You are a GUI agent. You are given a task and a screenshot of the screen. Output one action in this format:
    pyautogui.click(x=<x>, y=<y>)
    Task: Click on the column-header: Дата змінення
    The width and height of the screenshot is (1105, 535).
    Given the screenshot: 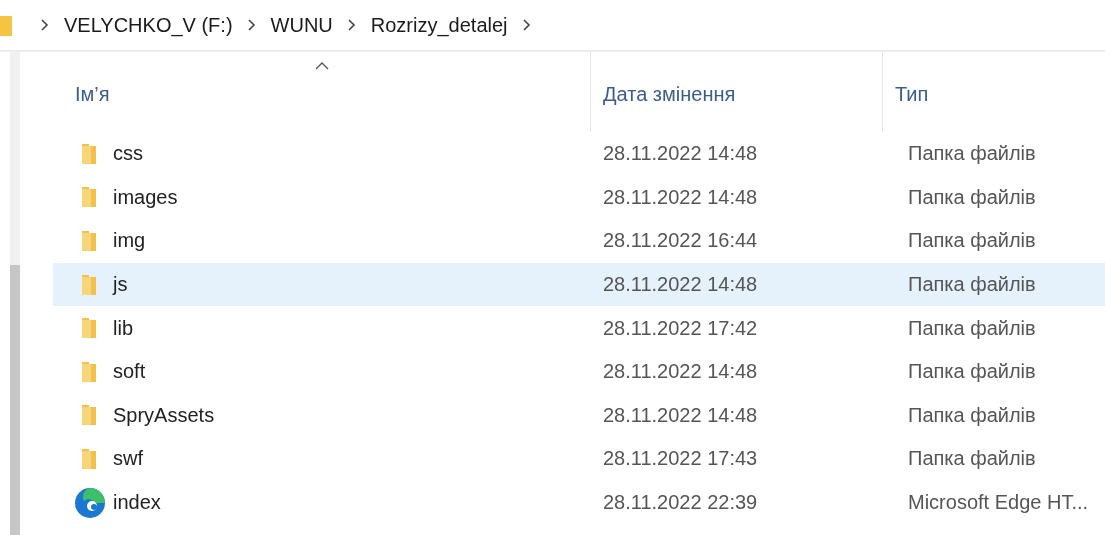 What is the action you would take?
    pyautogui.click(x=736, y=92)
    